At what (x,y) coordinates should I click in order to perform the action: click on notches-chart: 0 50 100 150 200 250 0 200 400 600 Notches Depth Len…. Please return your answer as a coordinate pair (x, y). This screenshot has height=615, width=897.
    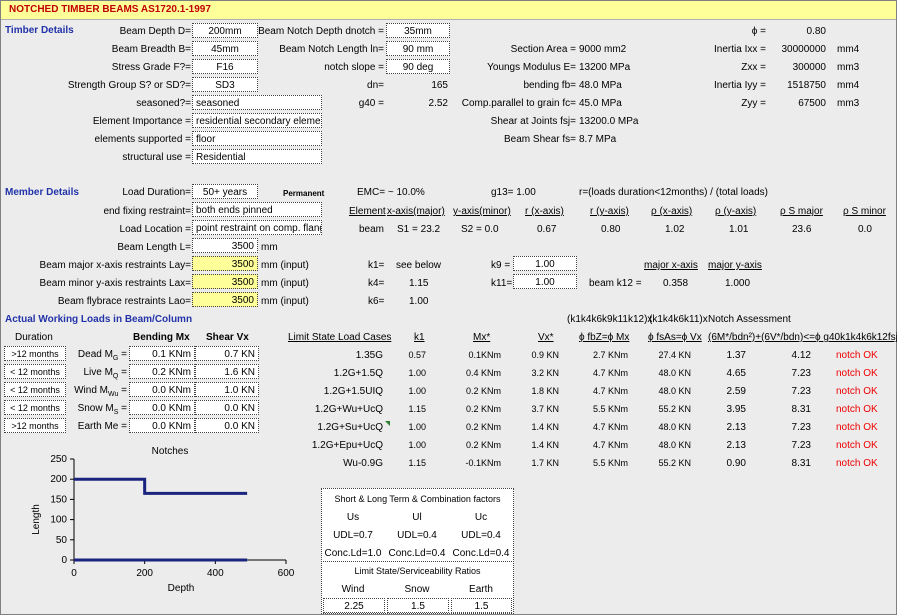
    Looking at the image, I should click on (163, 520).